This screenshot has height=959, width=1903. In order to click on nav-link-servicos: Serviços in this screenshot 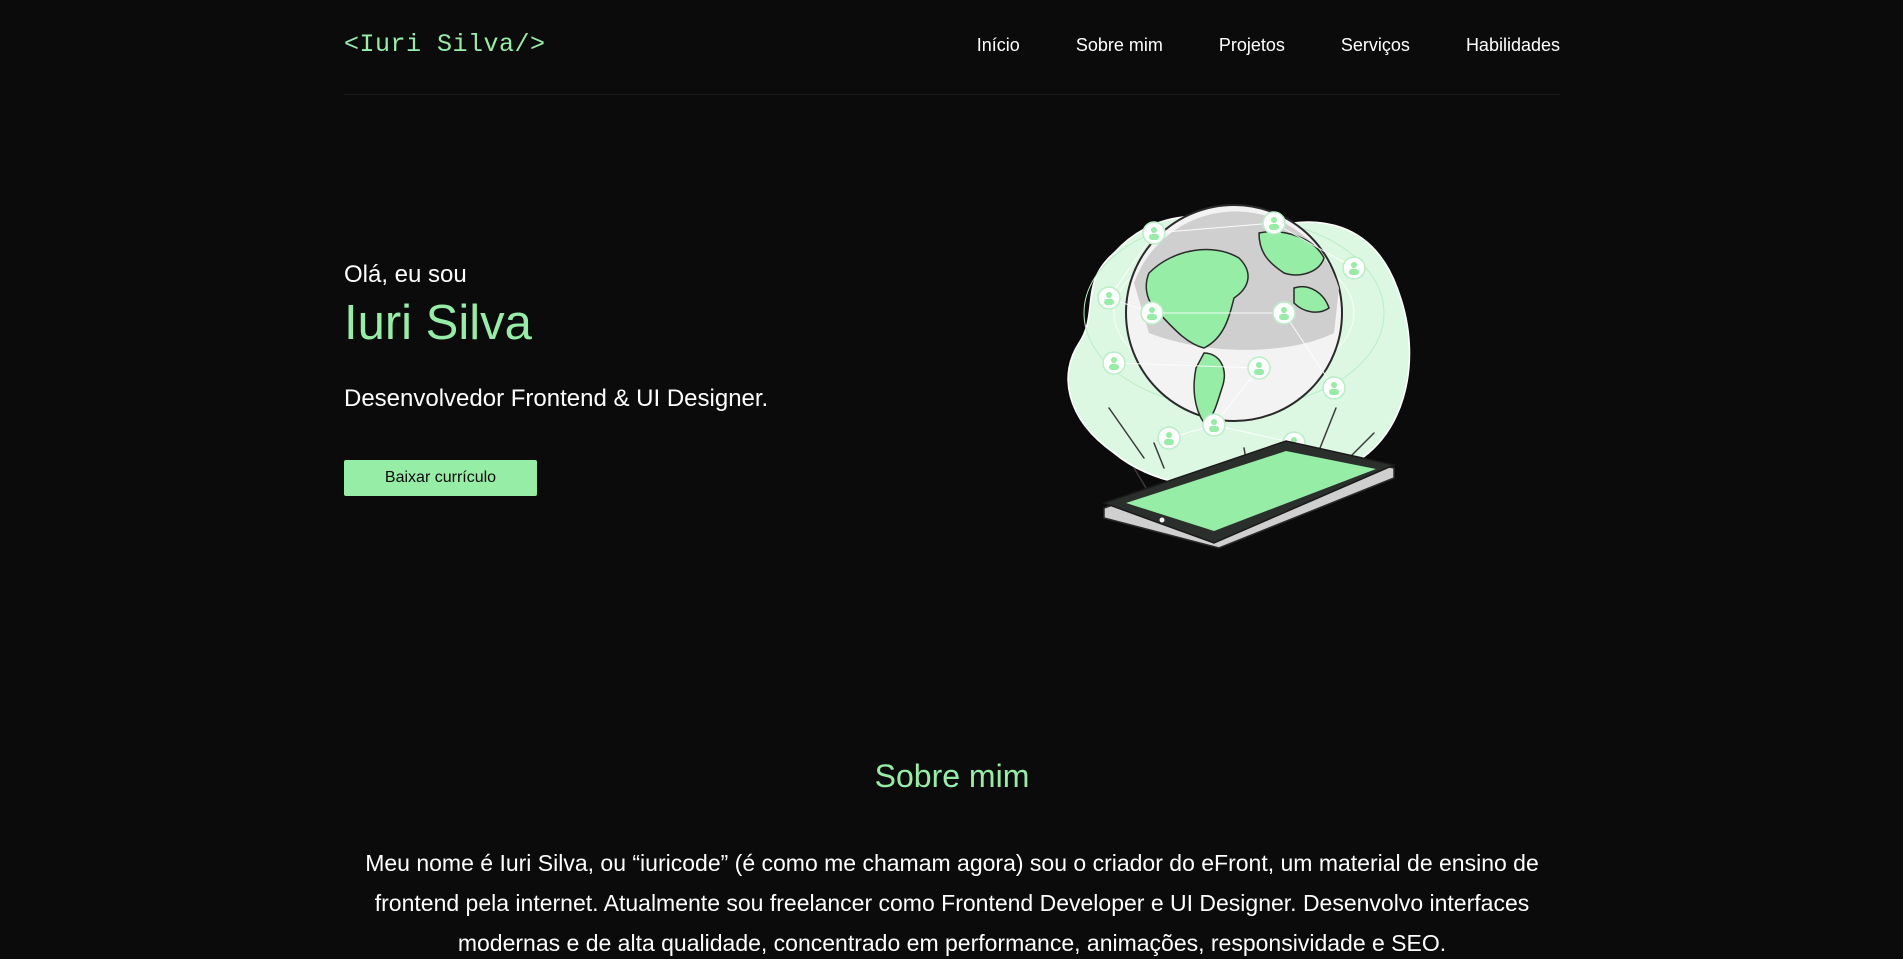, I will do `click(1375, 45)`.